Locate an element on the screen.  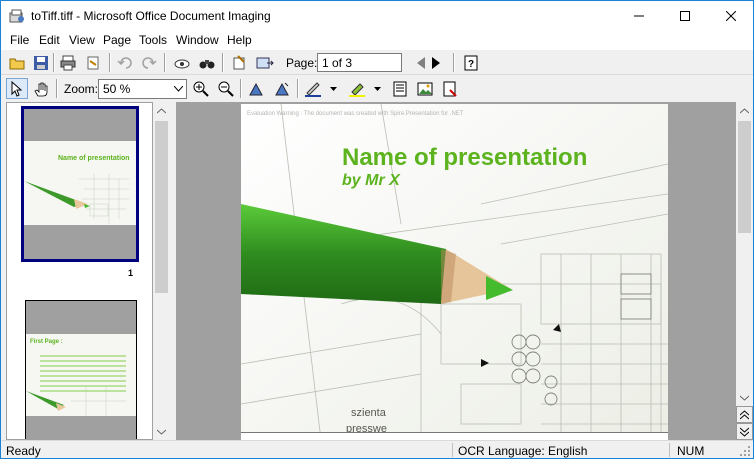
triangle-right-icon is located at coordinates (436, 62).